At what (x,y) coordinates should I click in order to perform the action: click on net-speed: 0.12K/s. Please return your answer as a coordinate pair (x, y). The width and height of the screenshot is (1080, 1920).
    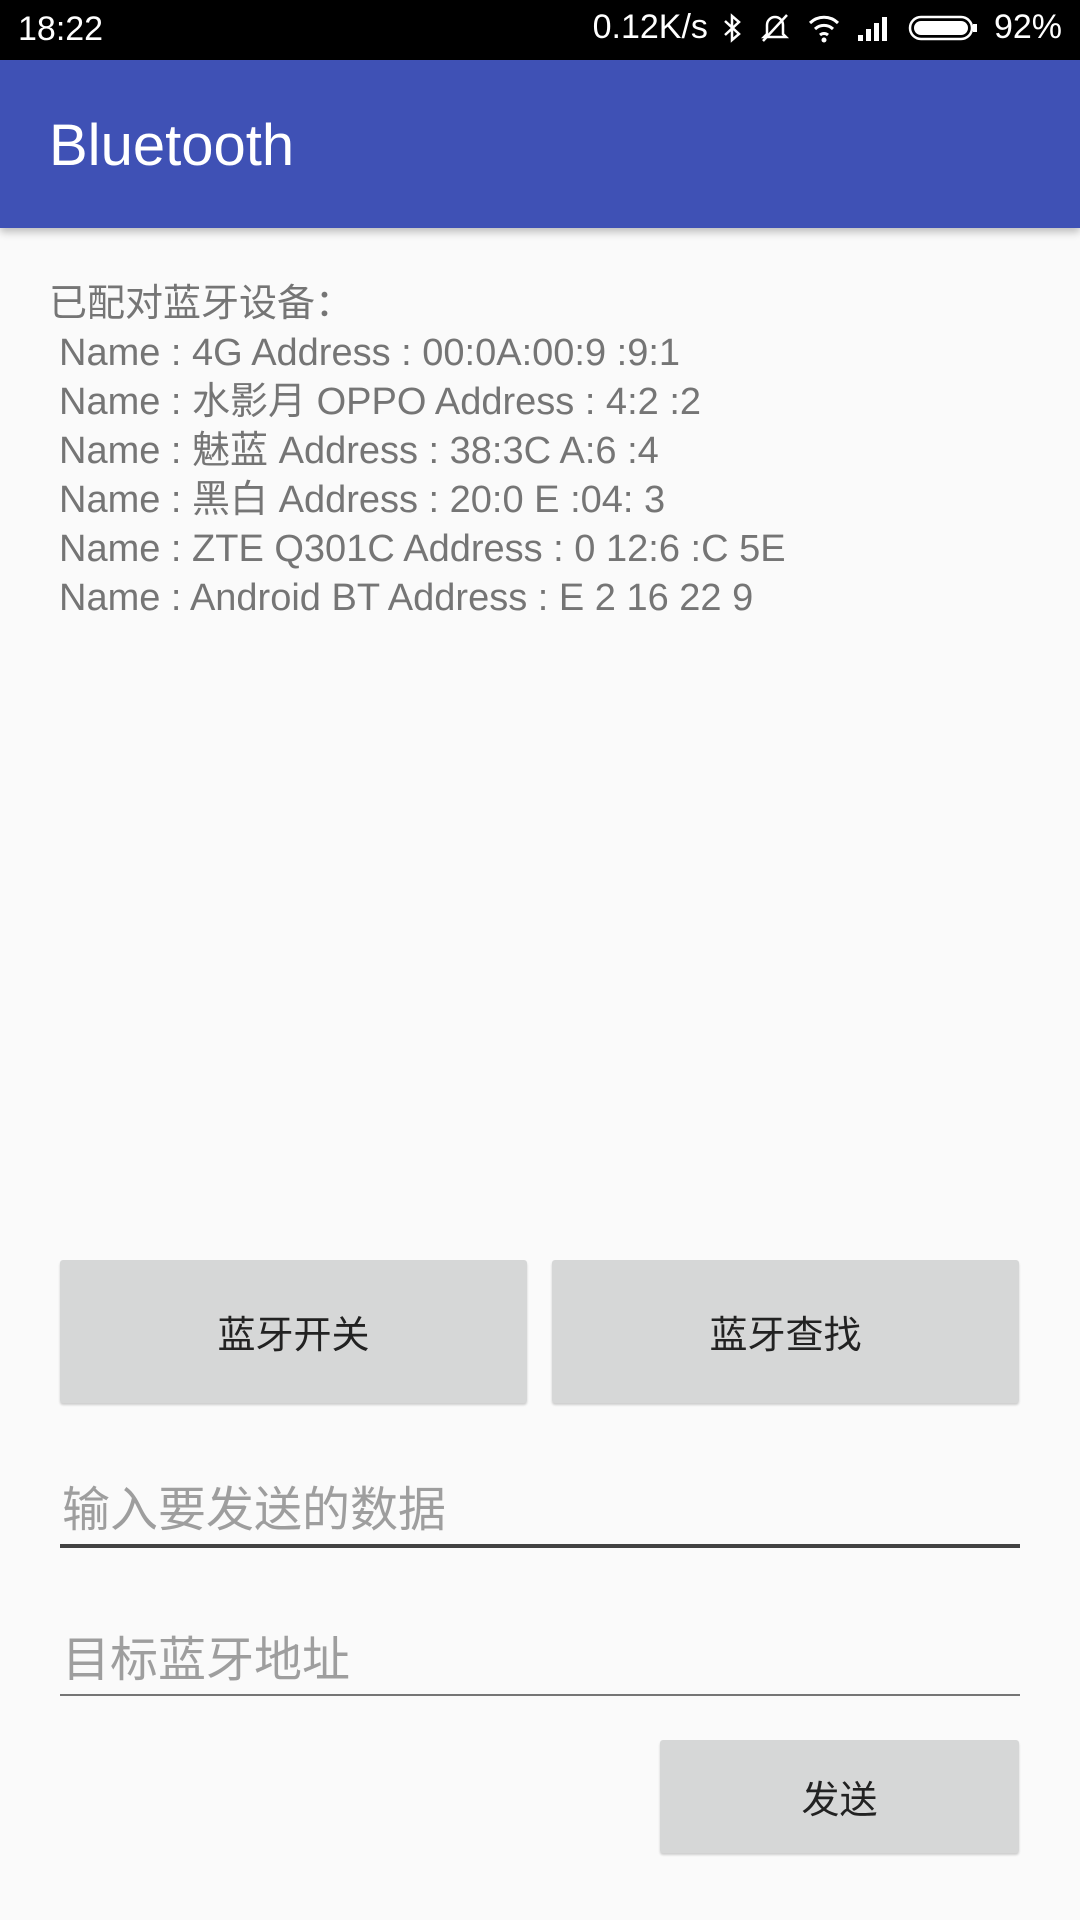
    Looking at the image, I should click on (650, 27).